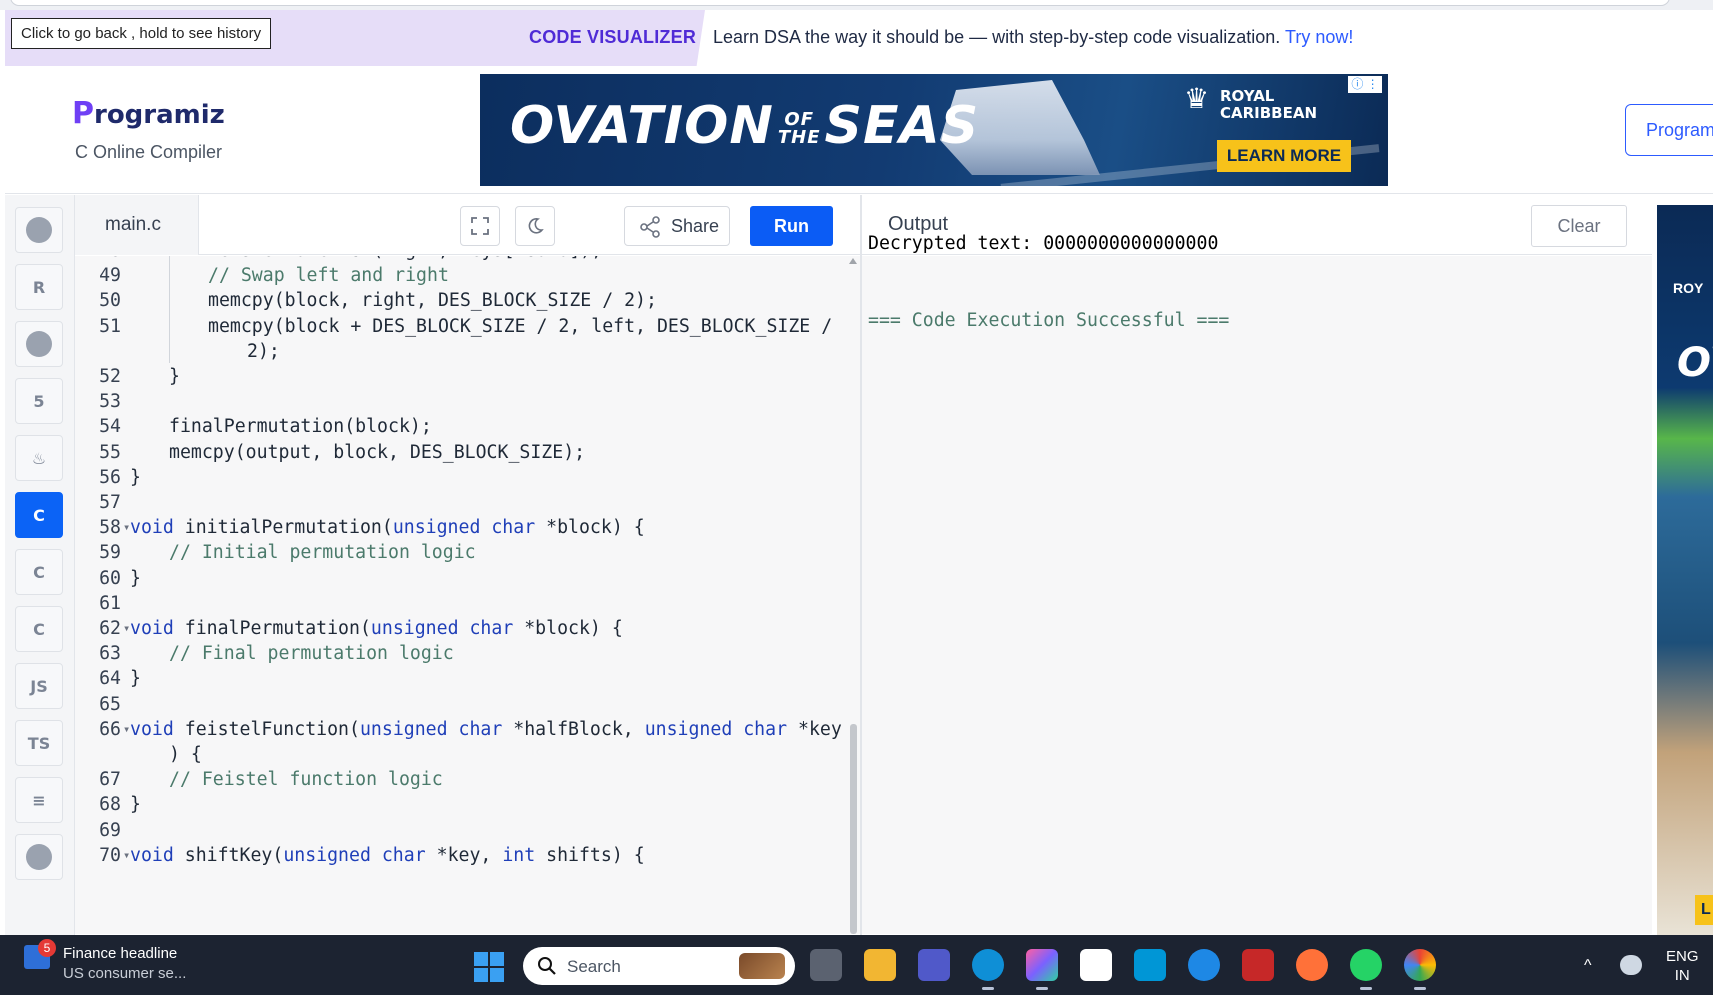 The width and height of the screenshot is (1713, 995). I want to click on cpp-icon: C, so click(39, 572).